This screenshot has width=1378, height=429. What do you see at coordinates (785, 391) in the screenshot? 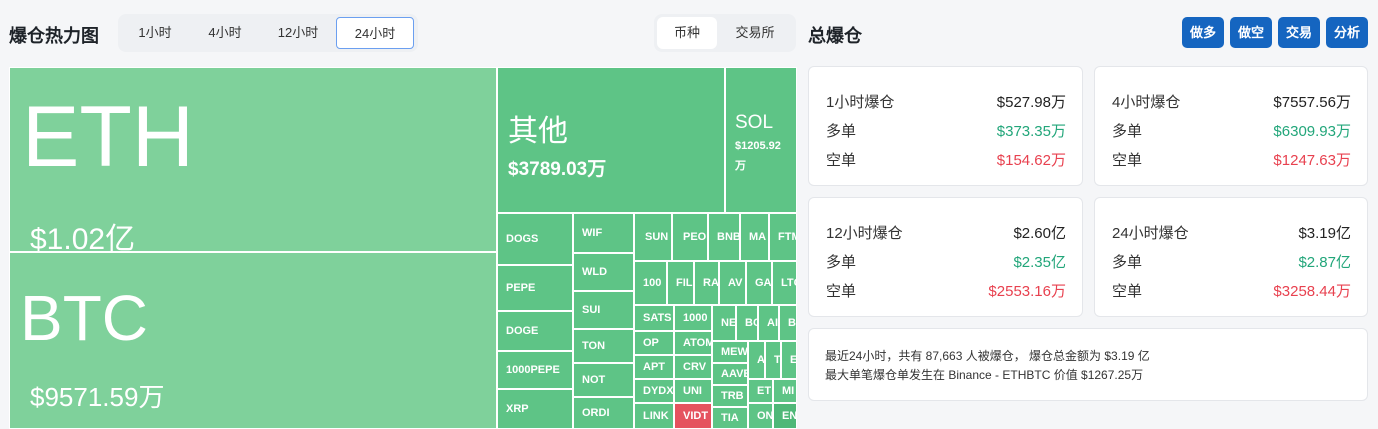
I see `tile-mi: MI` at bounding box center [785, 391].